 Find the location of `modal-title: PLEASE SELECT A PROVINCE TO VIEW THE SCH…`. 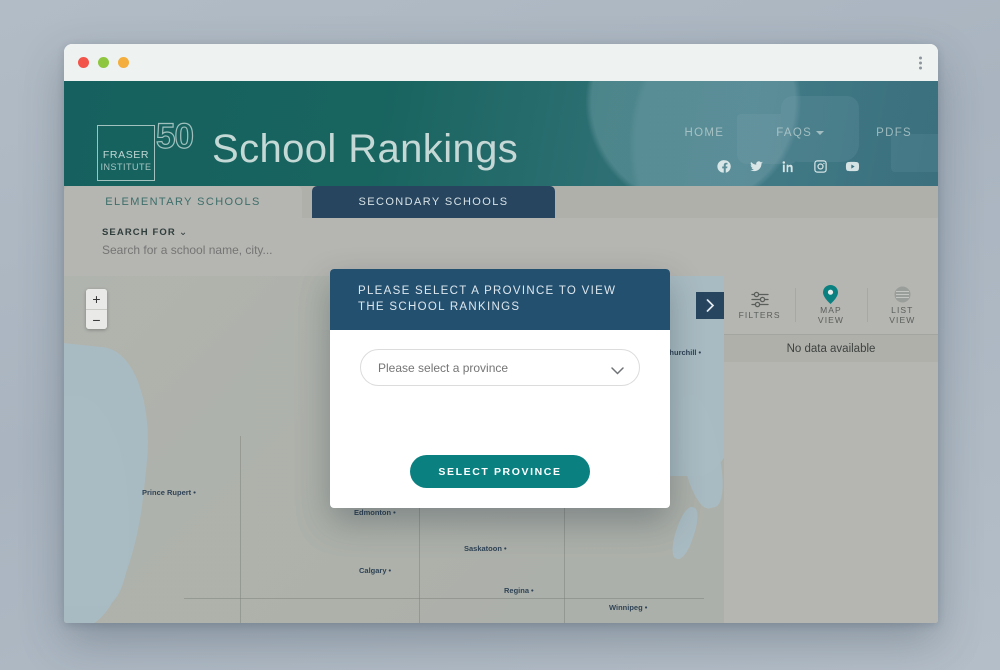

modal-title: PLEASE SELECT A PROVINCE TO VIEW THE SCH… is located at coordinates (487, 299).